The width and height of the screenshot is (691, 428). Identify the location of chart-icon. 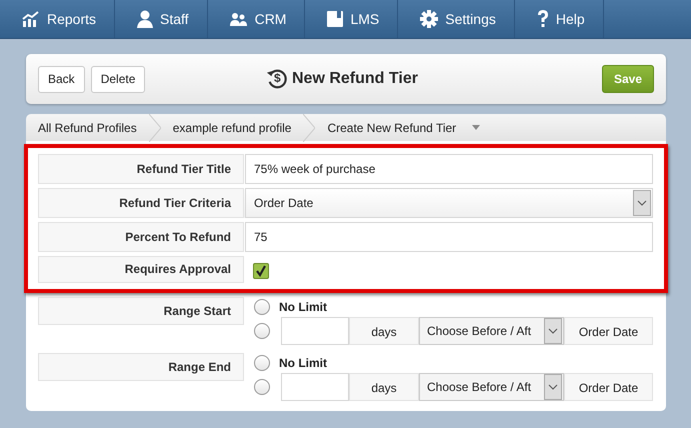
(31, 19).